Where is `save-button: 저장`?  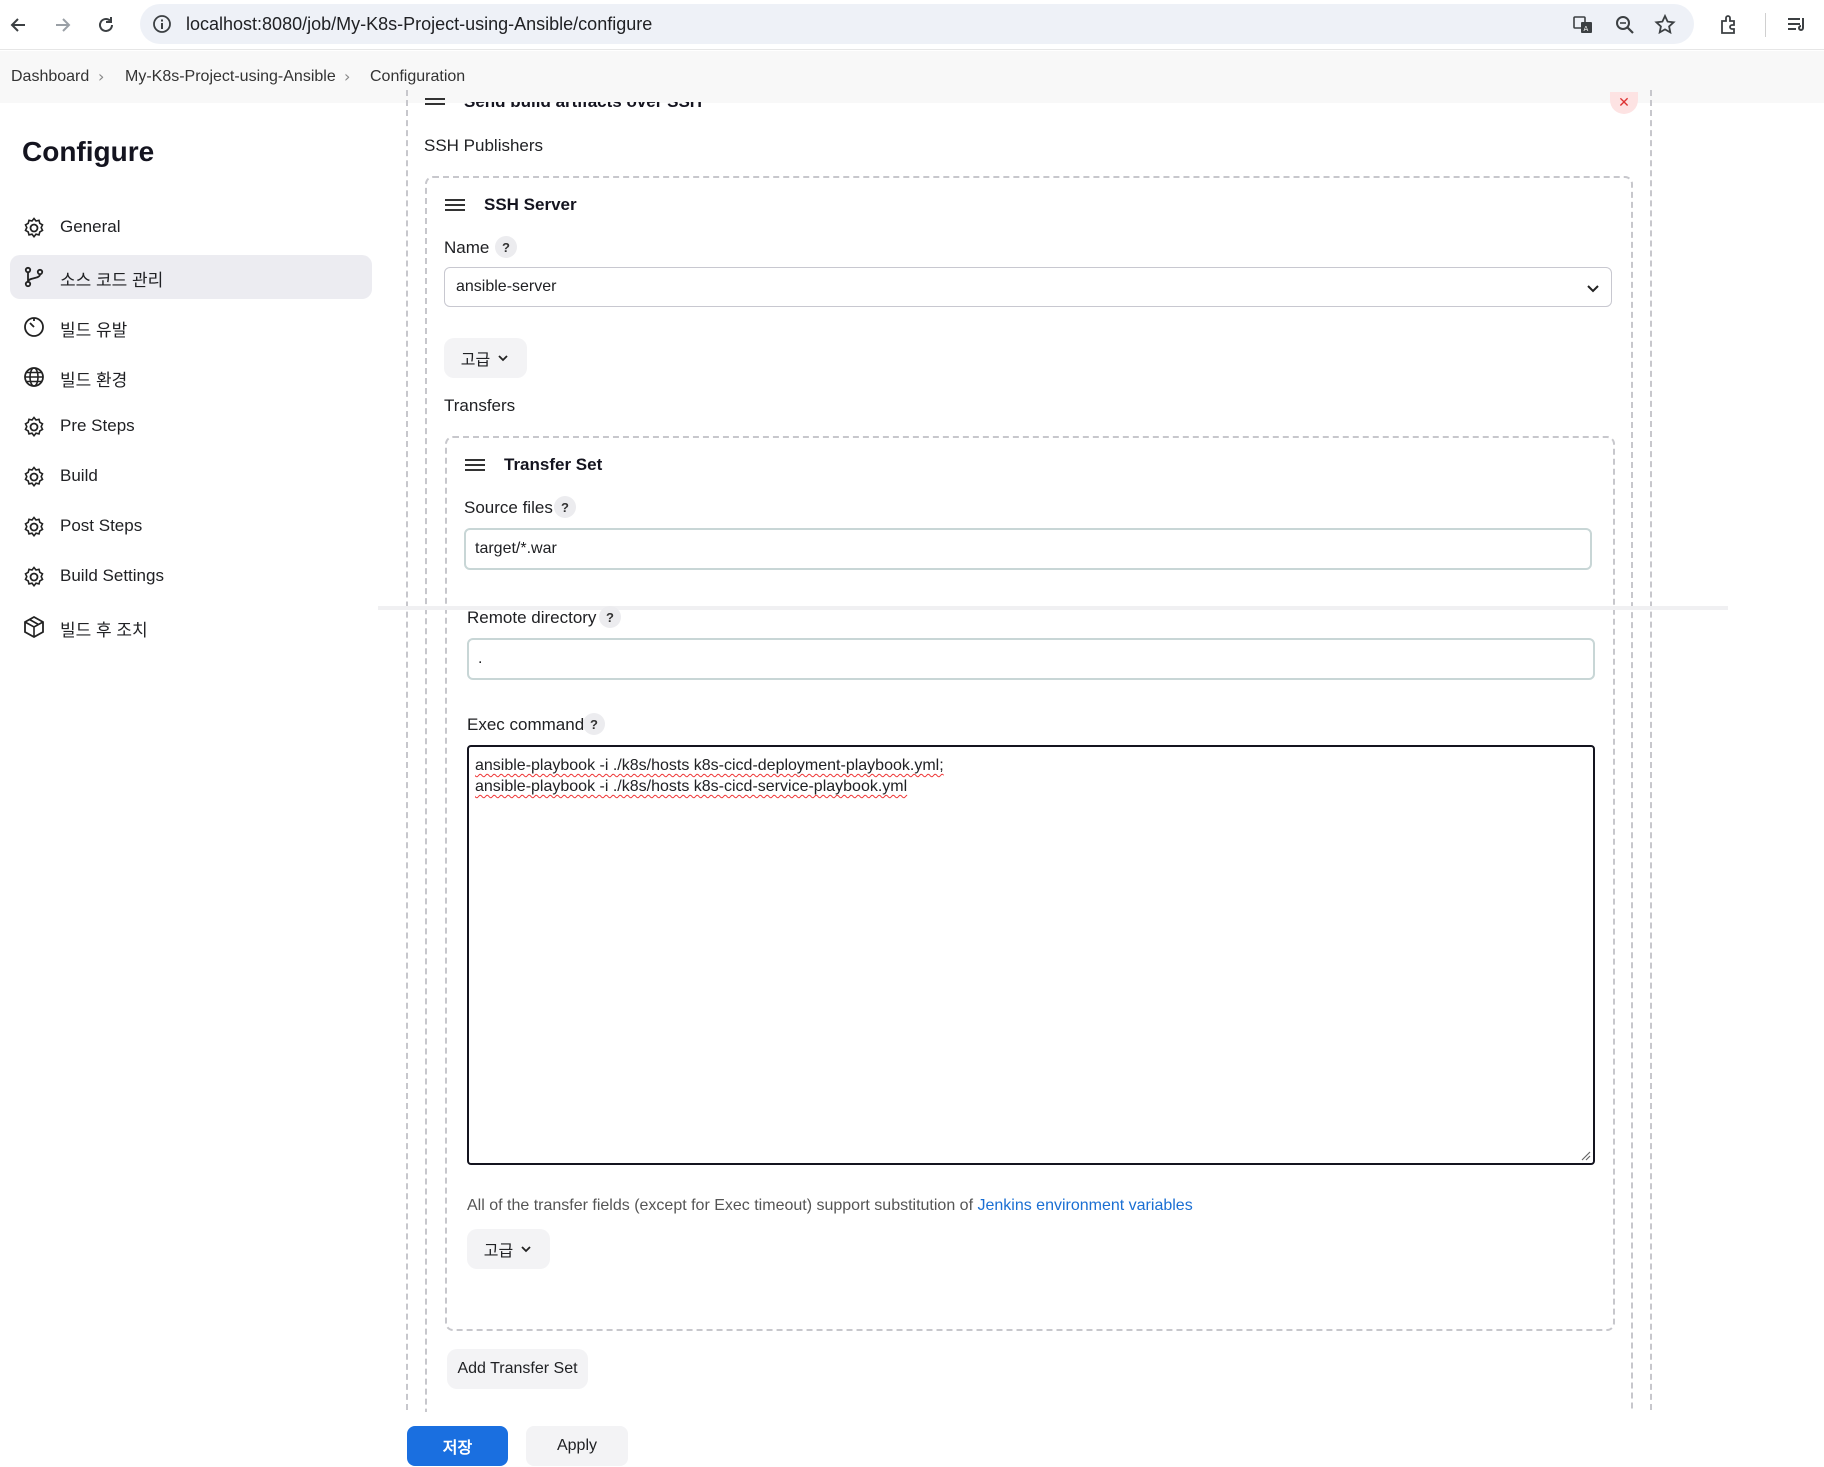
save-button: 저장 is located at coordinates (457, 1446).